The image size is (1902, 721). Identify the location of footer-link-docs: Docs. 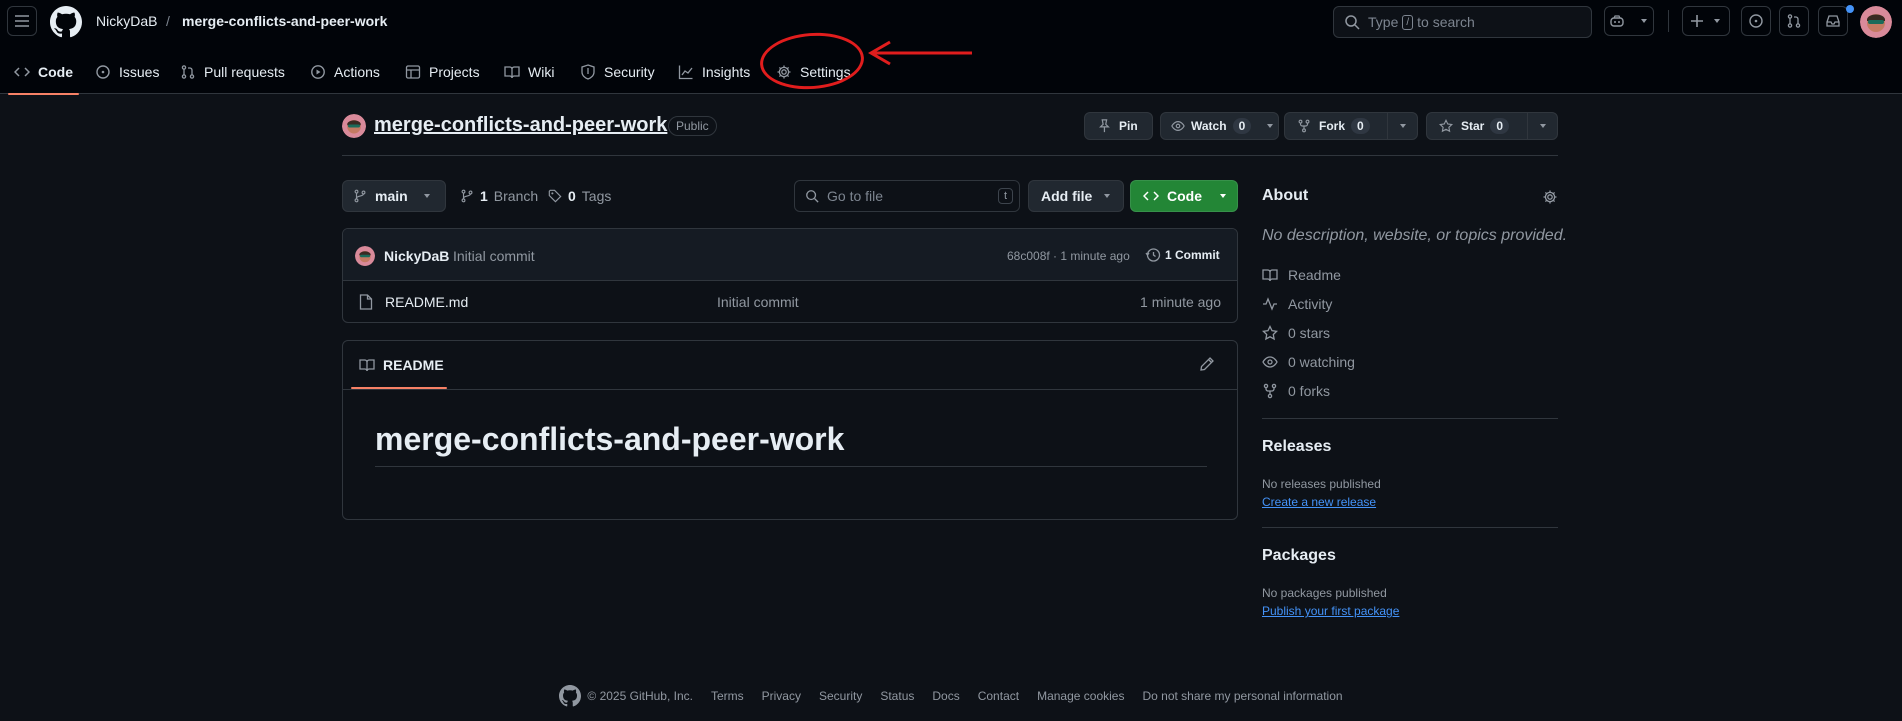
(945, 696).